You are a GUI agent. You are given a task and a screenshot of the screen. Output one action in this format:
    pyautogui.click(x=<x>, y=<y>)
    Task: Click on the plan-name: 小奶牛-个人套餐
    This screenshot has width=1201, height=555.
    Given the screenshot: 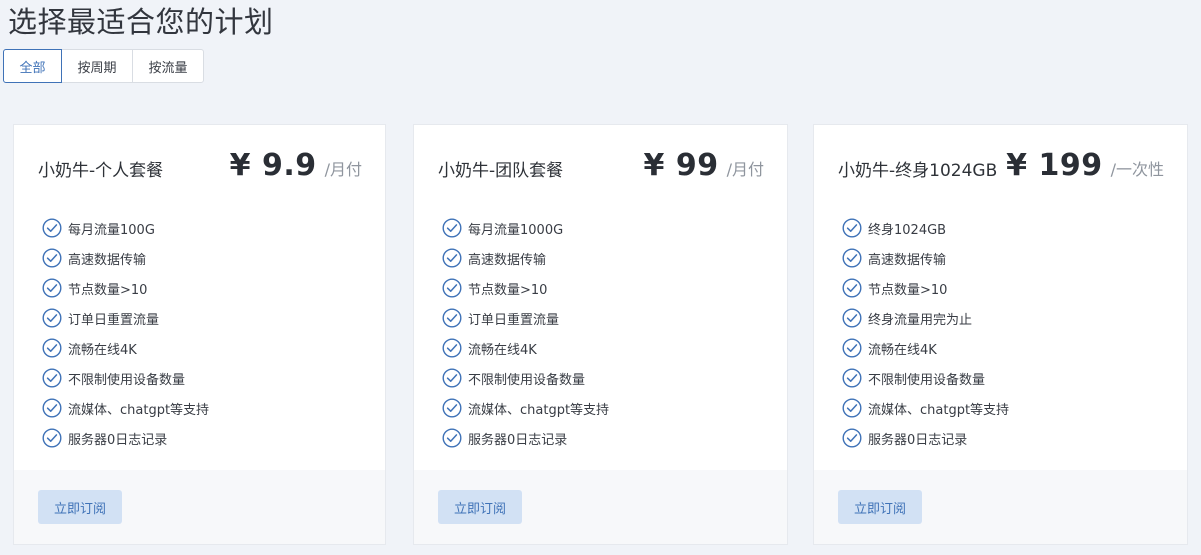 What is the action you would take?
    pyautogui.click(x=101, y=171)
    